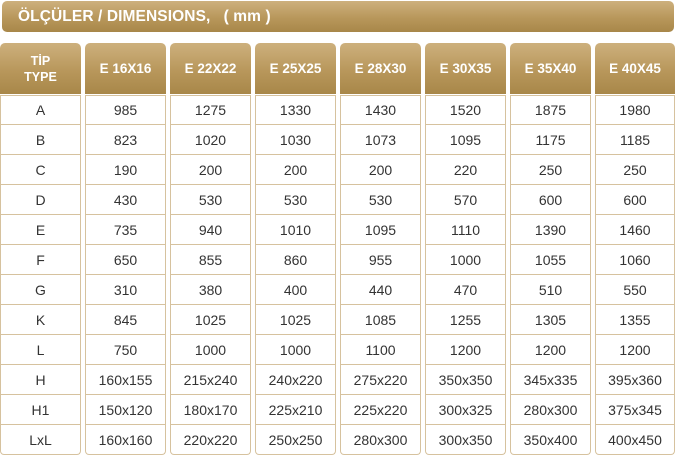 The image size is (676, 455). What do you see at coordinates (635, 320) in the screenshot?
I see `table-cell: 1355` at bounding box center [635, 320].